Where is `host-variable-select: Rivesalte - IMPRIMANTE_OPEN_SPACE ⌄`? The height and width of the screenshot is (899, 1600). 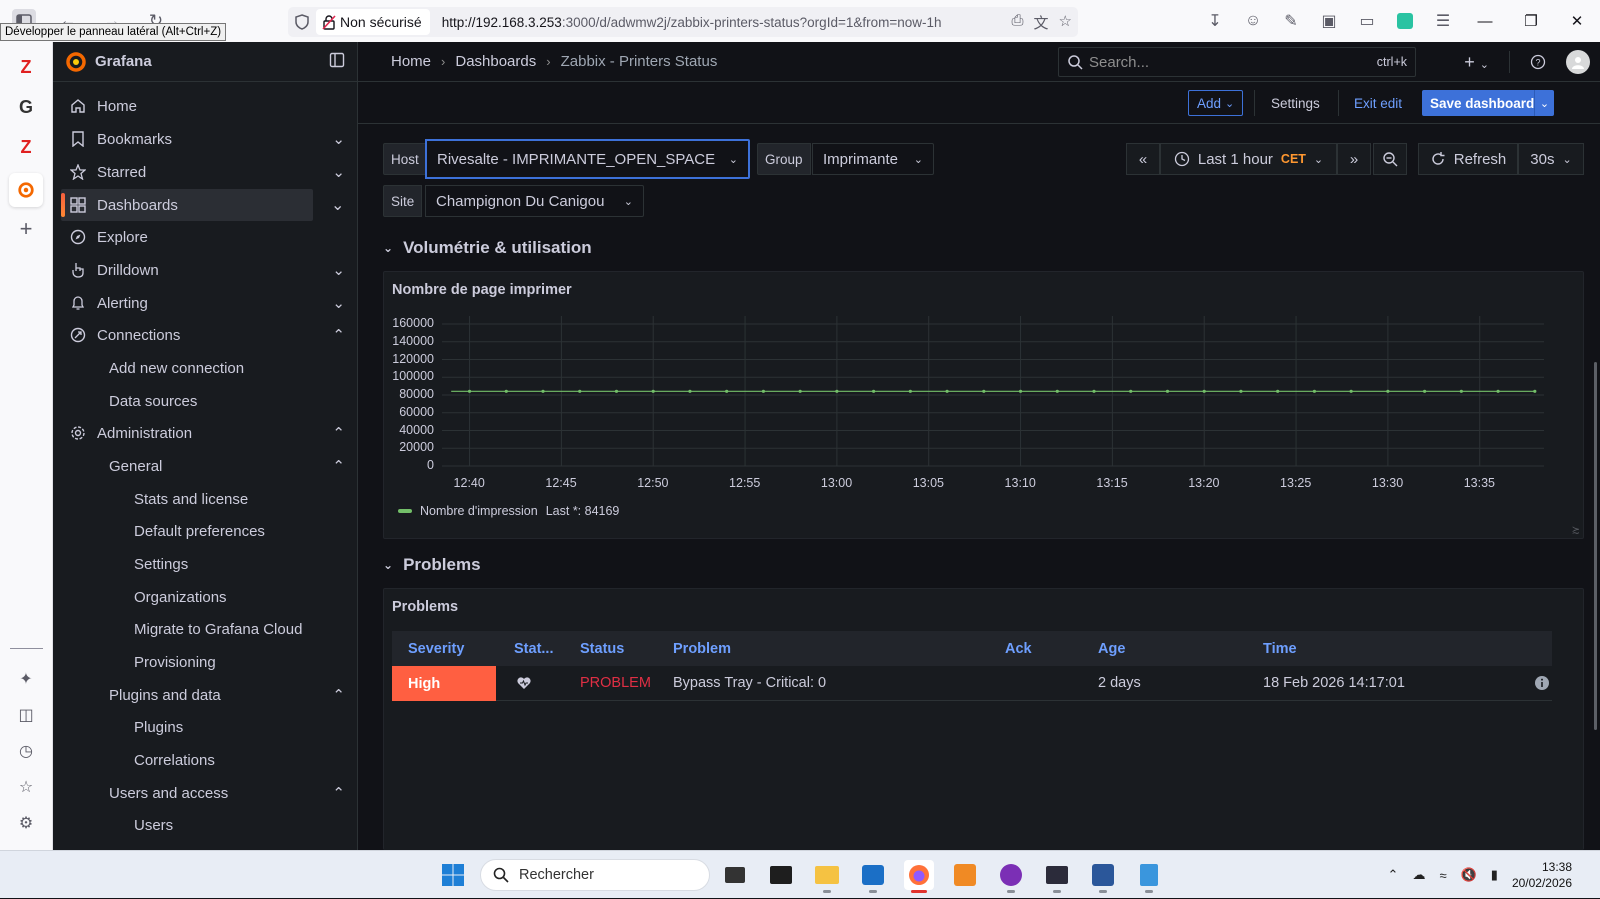 host-variable-select: Rivesalte - IMPRIMANTE_OPEN_SPACE ⌄ is located at coordinates (587, 159).